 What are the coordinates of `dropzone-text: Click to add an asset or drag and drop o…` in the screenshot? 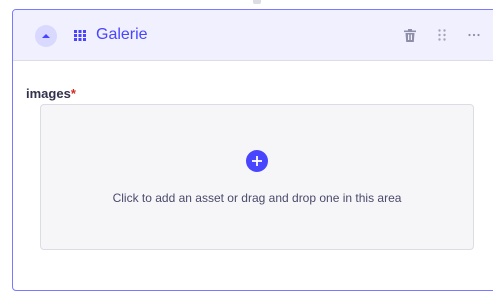 It's located at (257, 198).